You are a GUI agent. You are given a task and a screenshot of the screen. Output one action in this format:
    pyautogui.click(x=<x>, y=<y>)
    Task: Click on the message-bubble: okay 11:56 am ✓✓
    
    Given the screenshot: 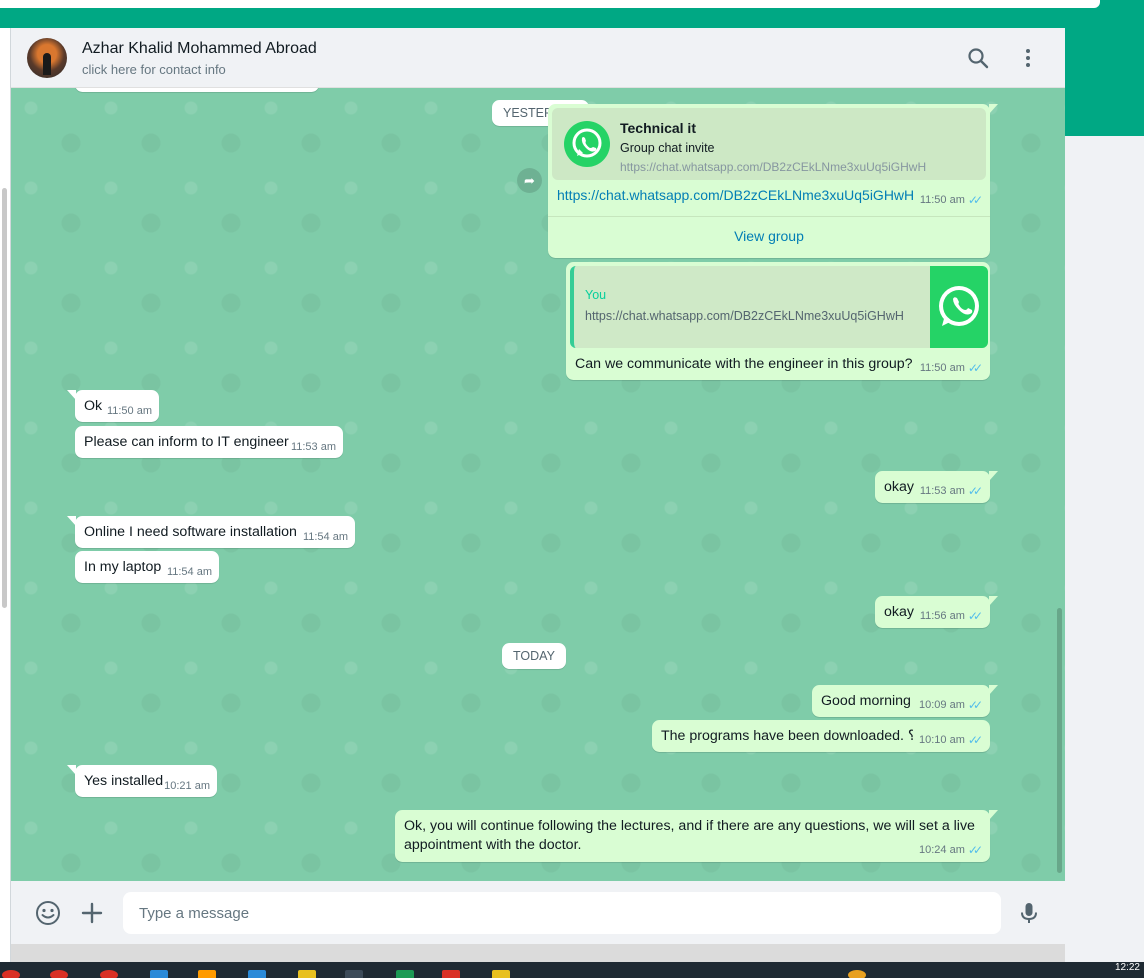 What is the action you would take?
    pyautogui.click(x=936, y=612)
    